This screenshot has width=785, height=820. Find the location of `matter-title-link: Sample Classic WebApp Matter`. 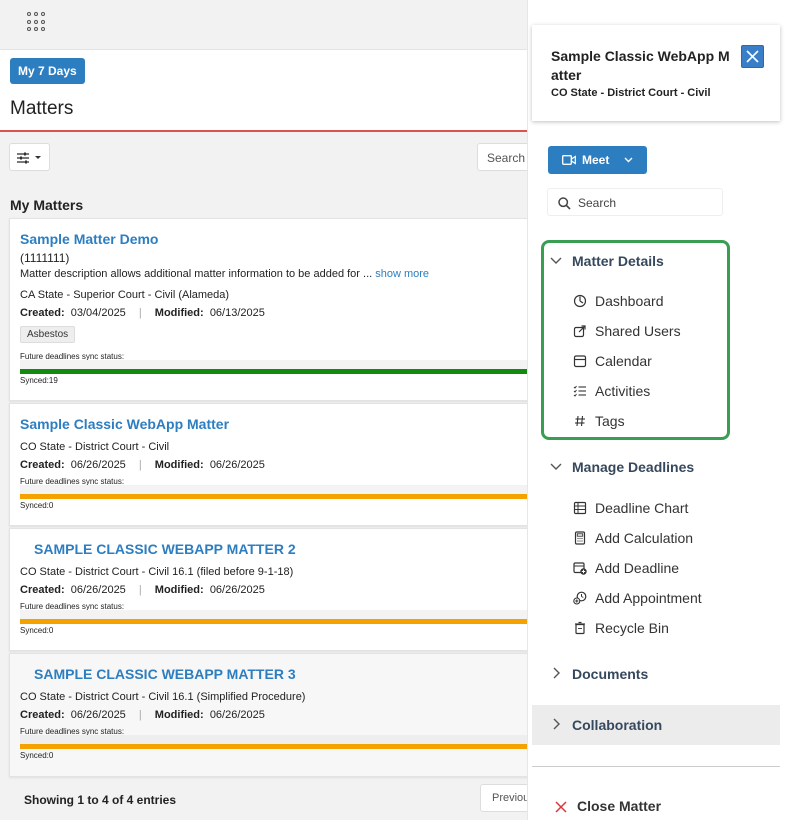

matter-title-link: Sample Classic WebApp Matter is located at coordinates (124, 424).